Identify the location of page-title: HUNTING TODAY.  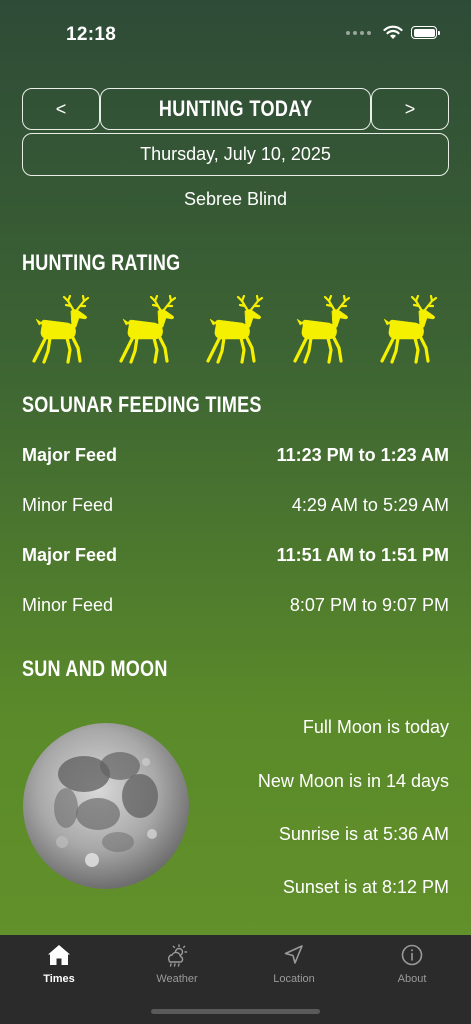
(235, 108).